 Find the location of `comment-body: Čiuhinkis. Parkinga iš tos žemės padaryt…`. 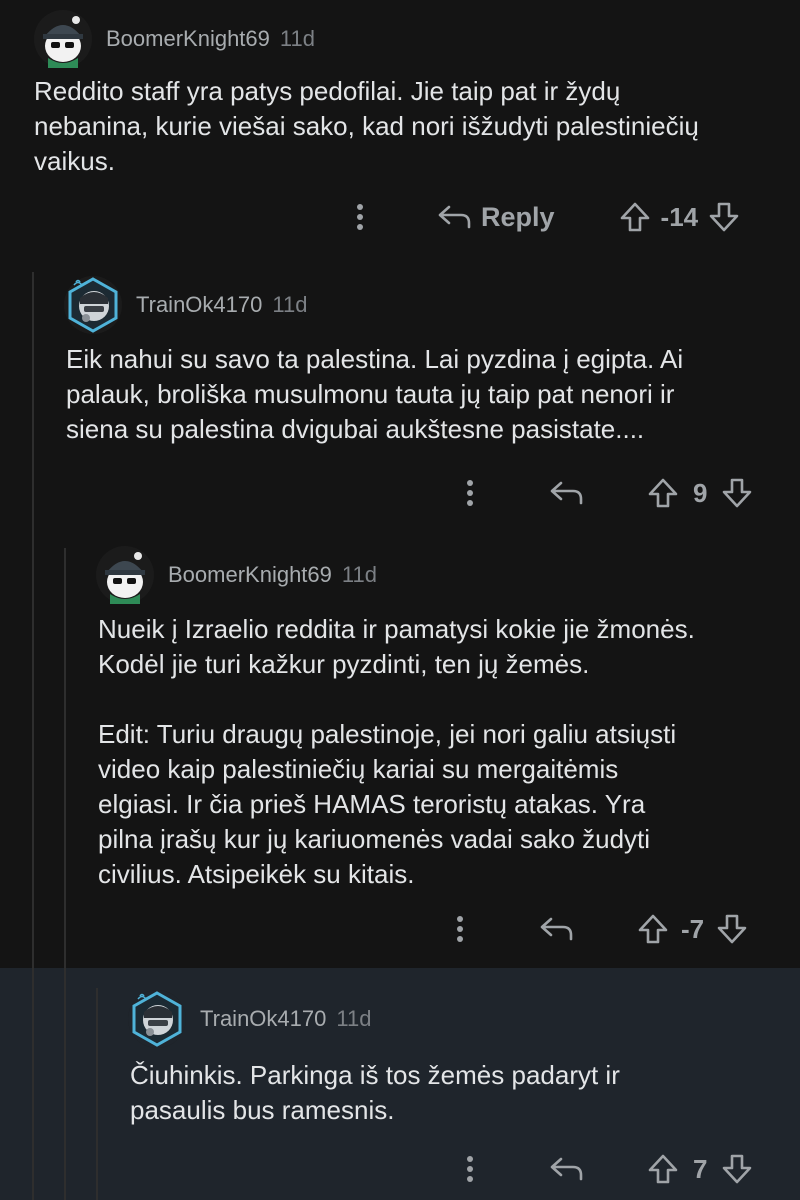

comment-body: Čiuhinkis. Parkinga iš tos žemės padaryt… is located at coordinates (375, 1093).